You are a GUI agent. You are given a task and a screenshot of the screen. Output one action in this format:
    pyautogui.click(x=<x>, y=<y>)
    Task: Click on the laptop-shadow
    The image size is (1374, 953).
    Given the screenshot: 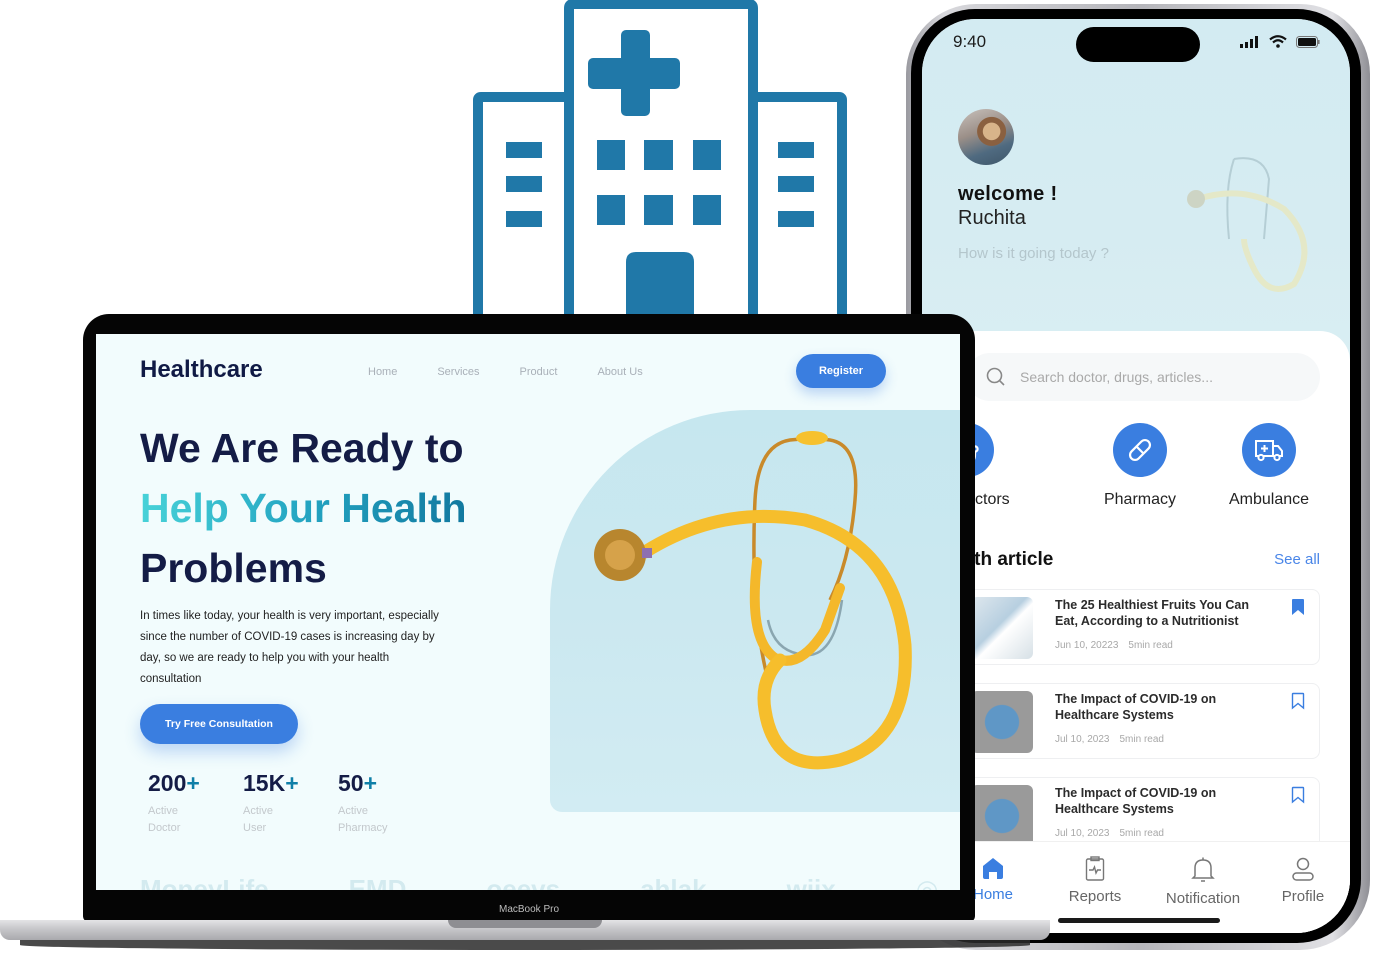 What is the action you would take?
    pyautogui.click(x=525, y=945)
    